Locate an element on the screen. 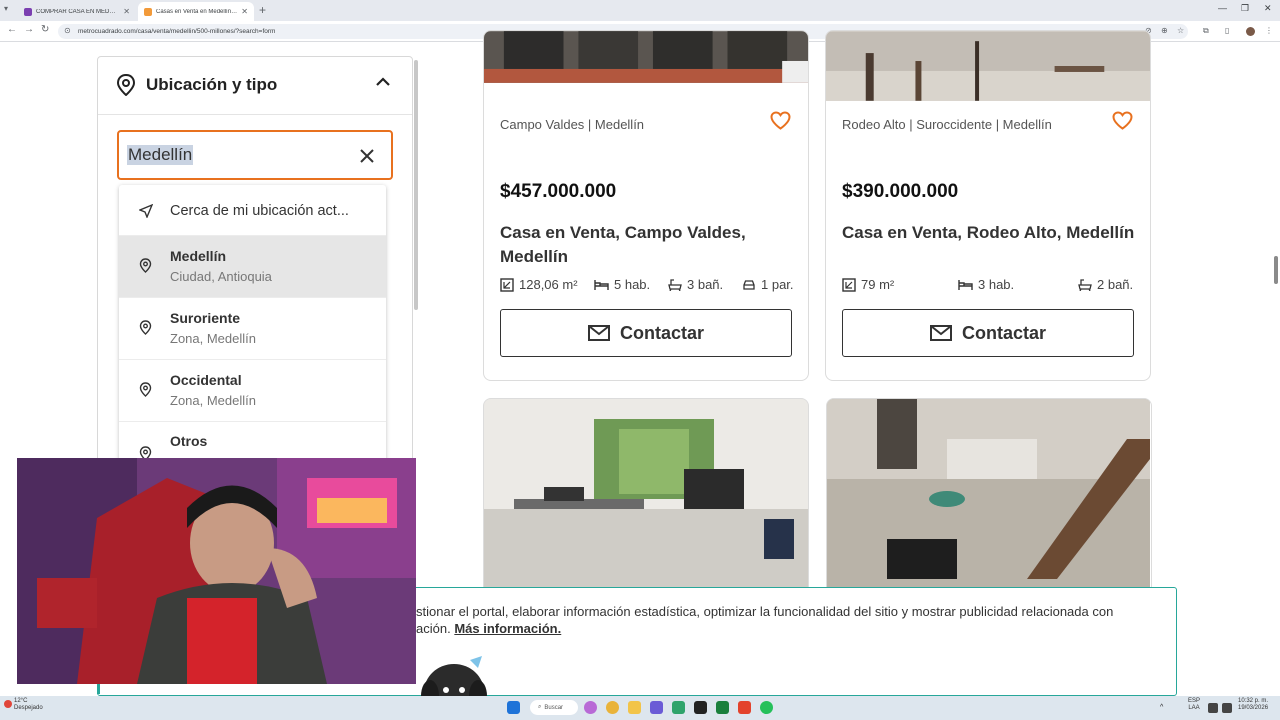 Image resolution: width=1280 pixels, height=720 pixels. browser-menu-icon: ⋮ is located at coordinates (1269, 30).